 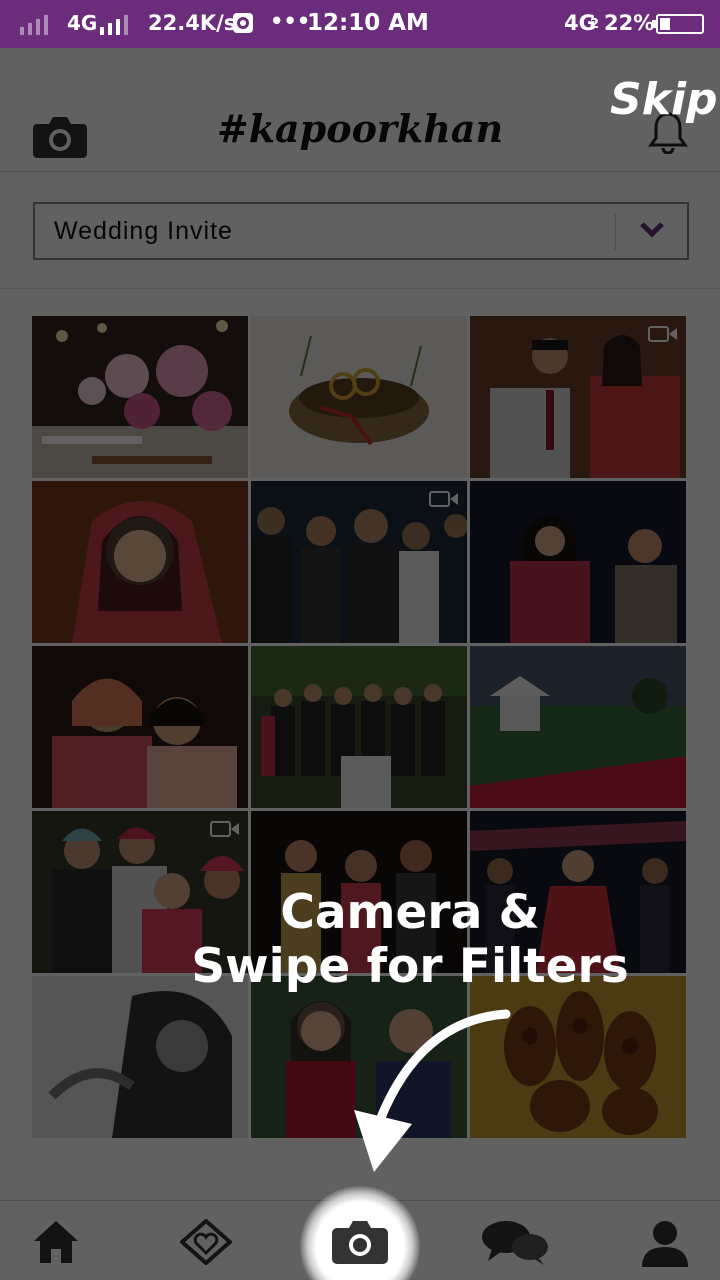 What do you see at coordinates (410, 966) in the screenshot?
I see `coach-tip-line2: Swipe for Filters` at bounding box center [410, 966].